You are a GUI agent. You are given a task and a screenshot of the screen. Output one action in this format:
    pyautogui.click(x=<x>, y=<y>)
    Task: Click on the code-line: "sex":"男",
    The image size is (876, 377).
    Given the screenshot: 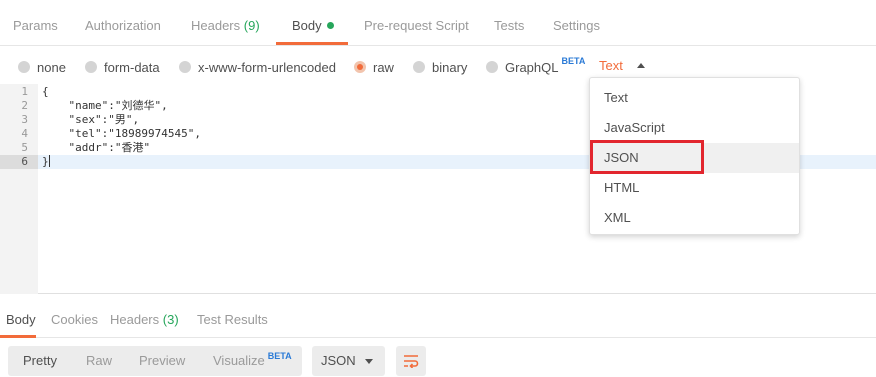 What is the action you would take?
    pyautogui.click(x=91, y=119)
    